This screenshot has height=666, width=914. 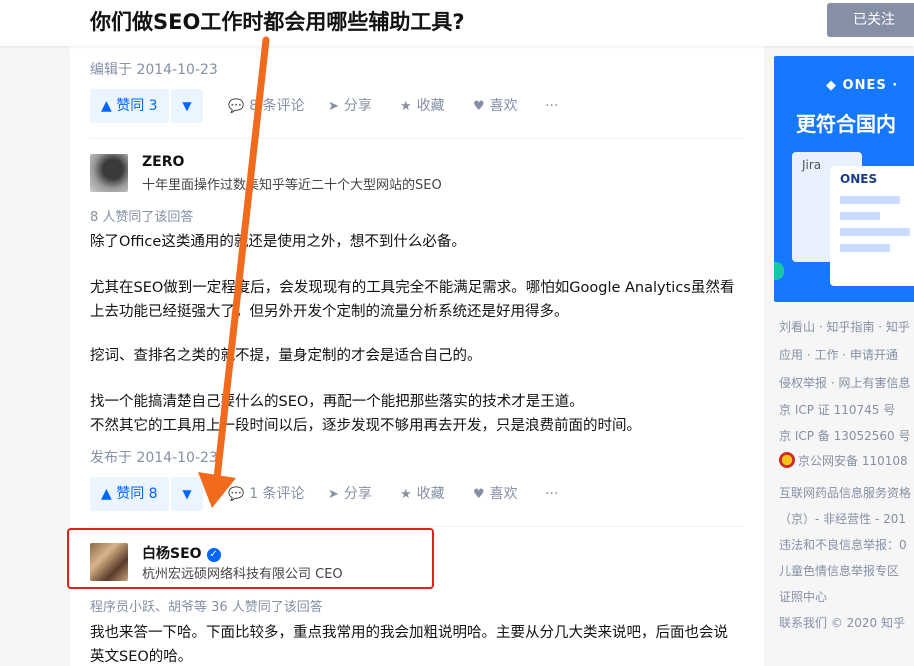 What do you see at coordinates (277, 22) in the screenshot?
I see `question-title: 你们做SEO工作时都会用哪些辅助工具?` at bounding box center [277, 22].